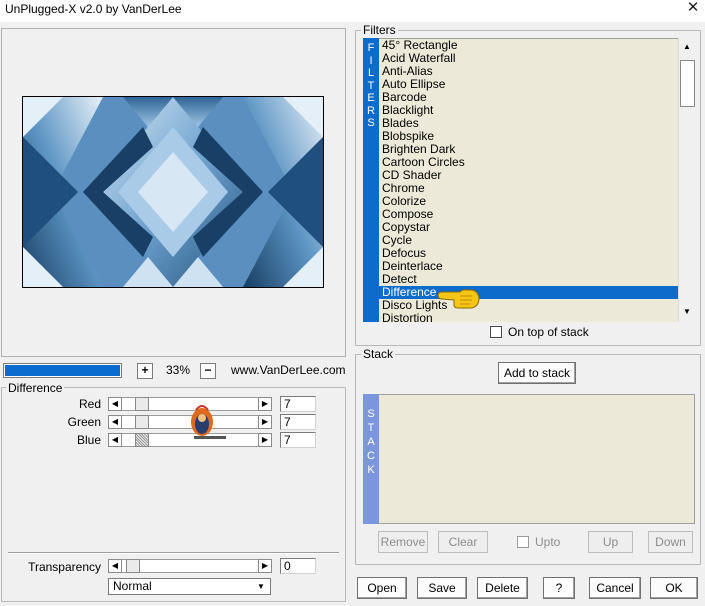  I want to click on progress-bar, so click(62, 370).